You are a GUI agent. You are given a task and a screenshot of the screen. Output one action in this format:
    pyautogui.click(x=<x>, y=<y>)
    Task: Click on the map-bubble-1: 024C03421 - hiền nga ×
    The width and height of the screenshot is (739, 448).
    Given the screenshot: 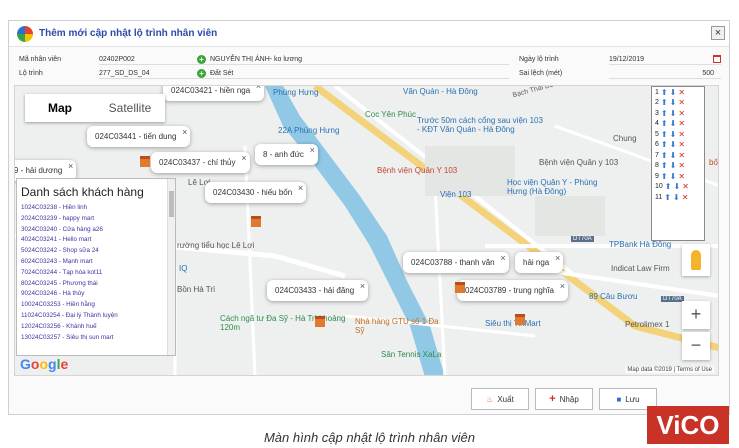 What is the action you would take?
    pyautogui.click(x=214, y=93)
    